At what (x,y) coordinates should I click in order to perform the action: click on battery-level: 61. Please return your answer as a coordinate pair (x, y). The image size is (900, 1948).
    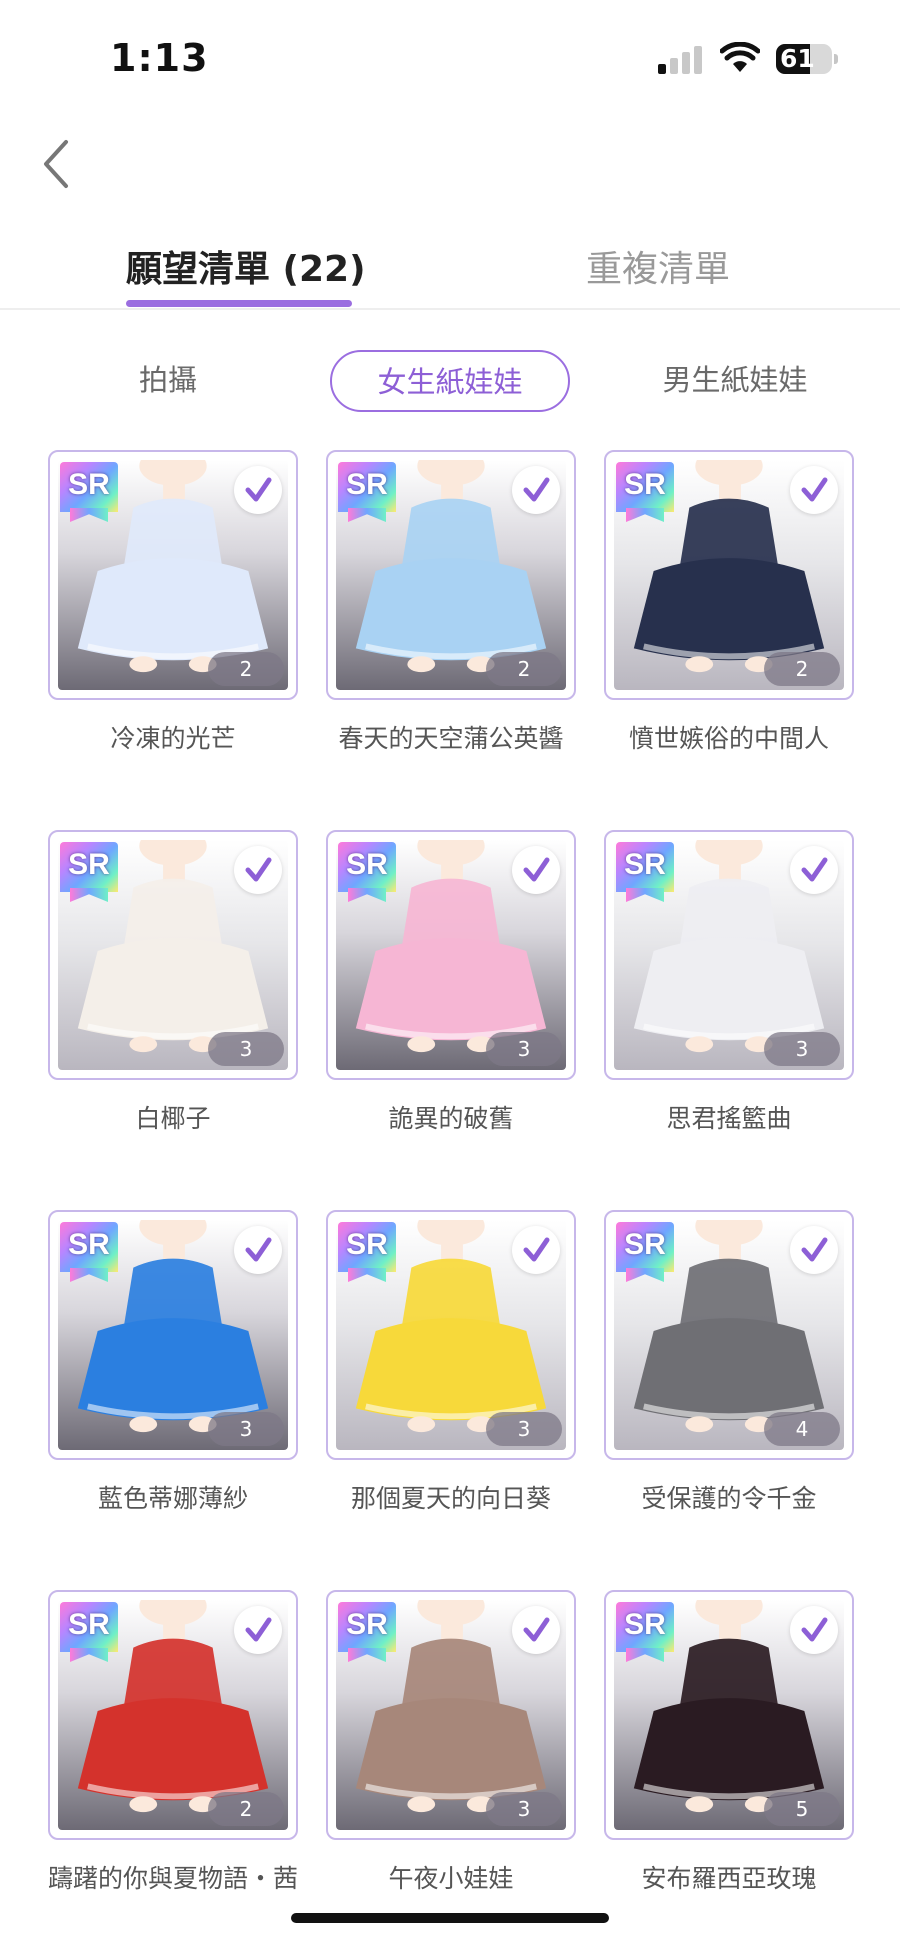
    Looking at the image, I should click on (797, 58).